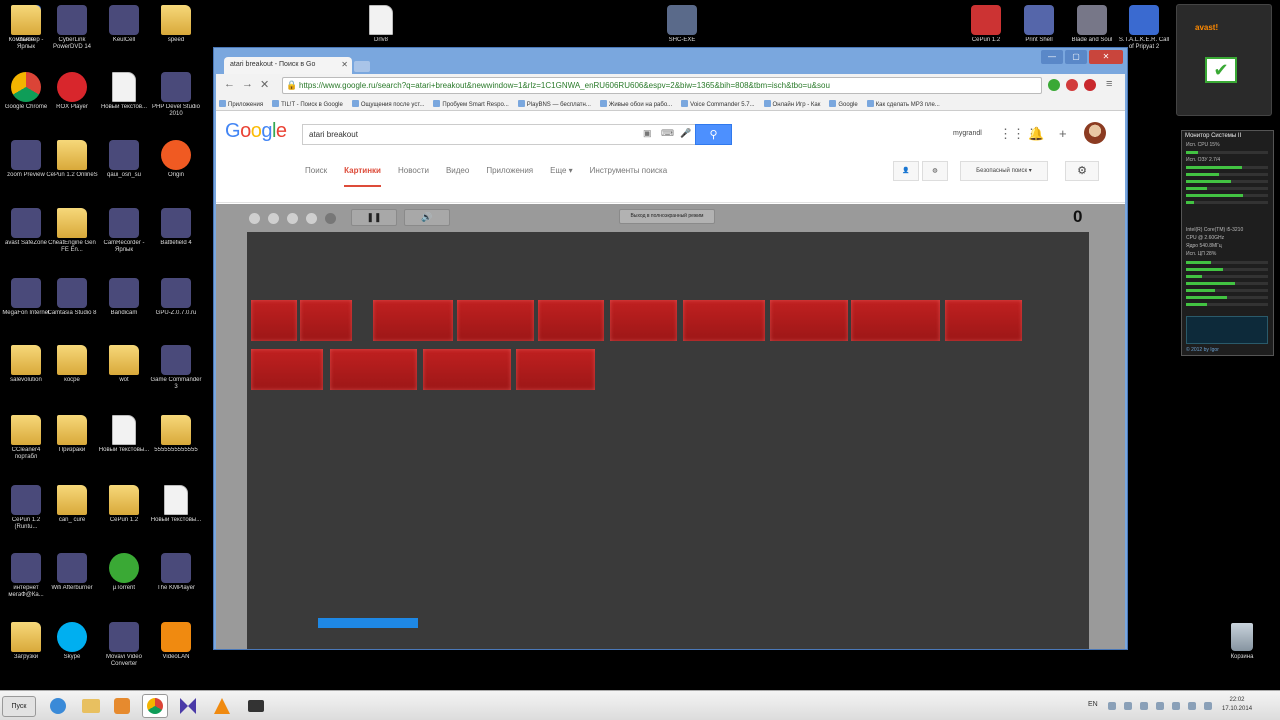  What do you see at coordinates (1144, 28) in the screenshot?
I see `desktop-icon: S.T.A.L.K.E.R. Call of Pripyat 2` at bounding box center [1144, 28].